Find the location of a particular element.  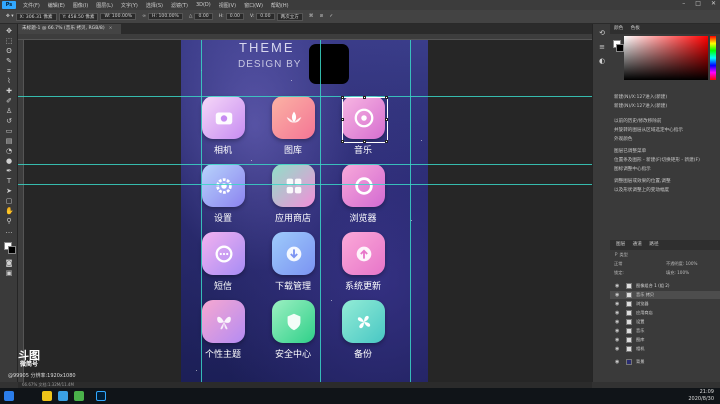

menu-file: 文件(F) is located at coordinates (31, 5).